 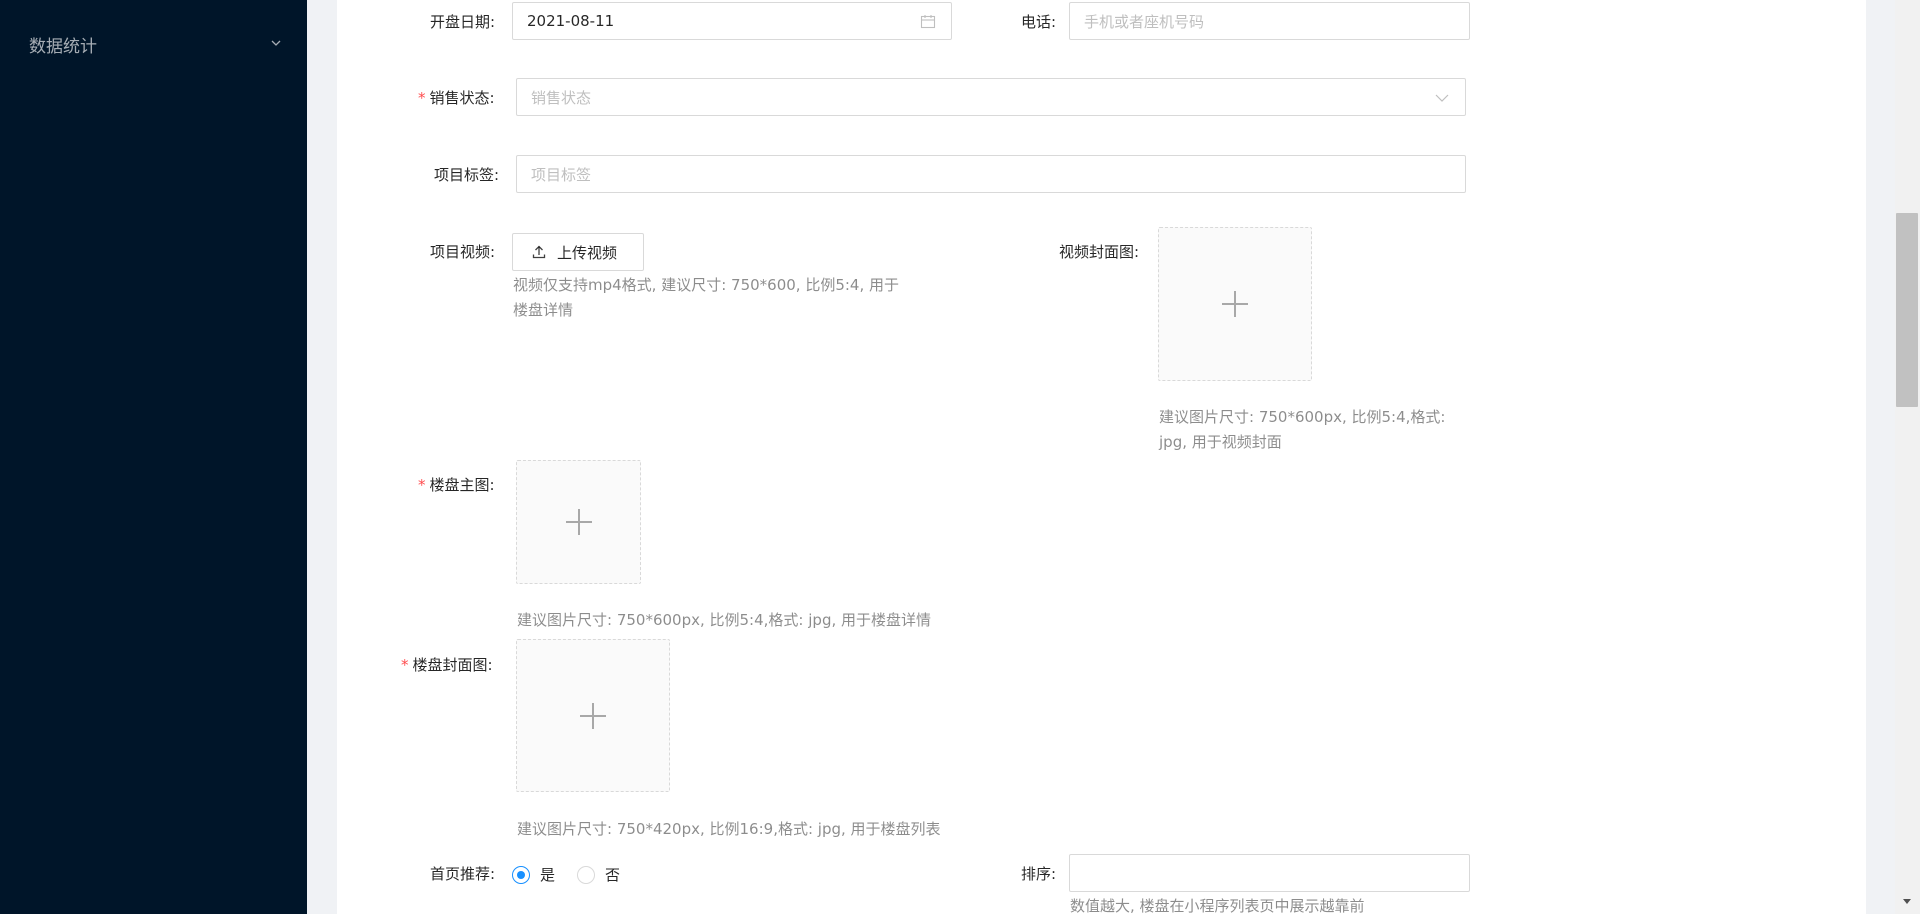 What do you see at coordinates (539, 252) in the screenshot?
I see `upload-icon` at bounding box center [539, 252].